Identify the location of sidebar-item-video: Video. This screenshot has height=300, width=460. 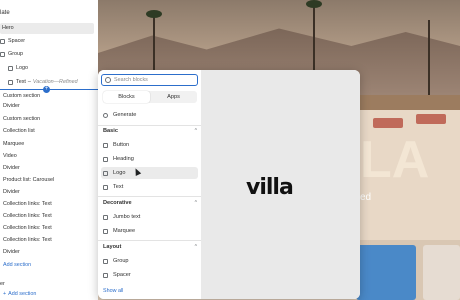
(10, 156).